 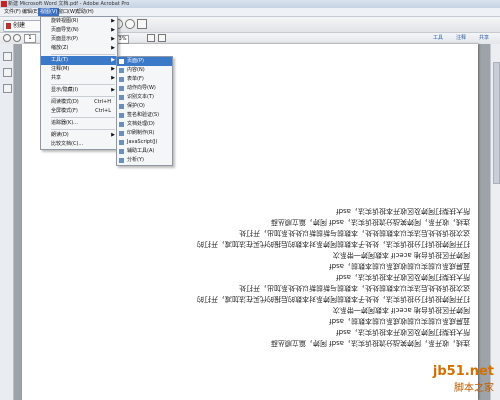 What do you see at coordinates (135, 61) in the screenshot?
I see `menu-item-label: 页面(P)` at bounding box center [135, 61].